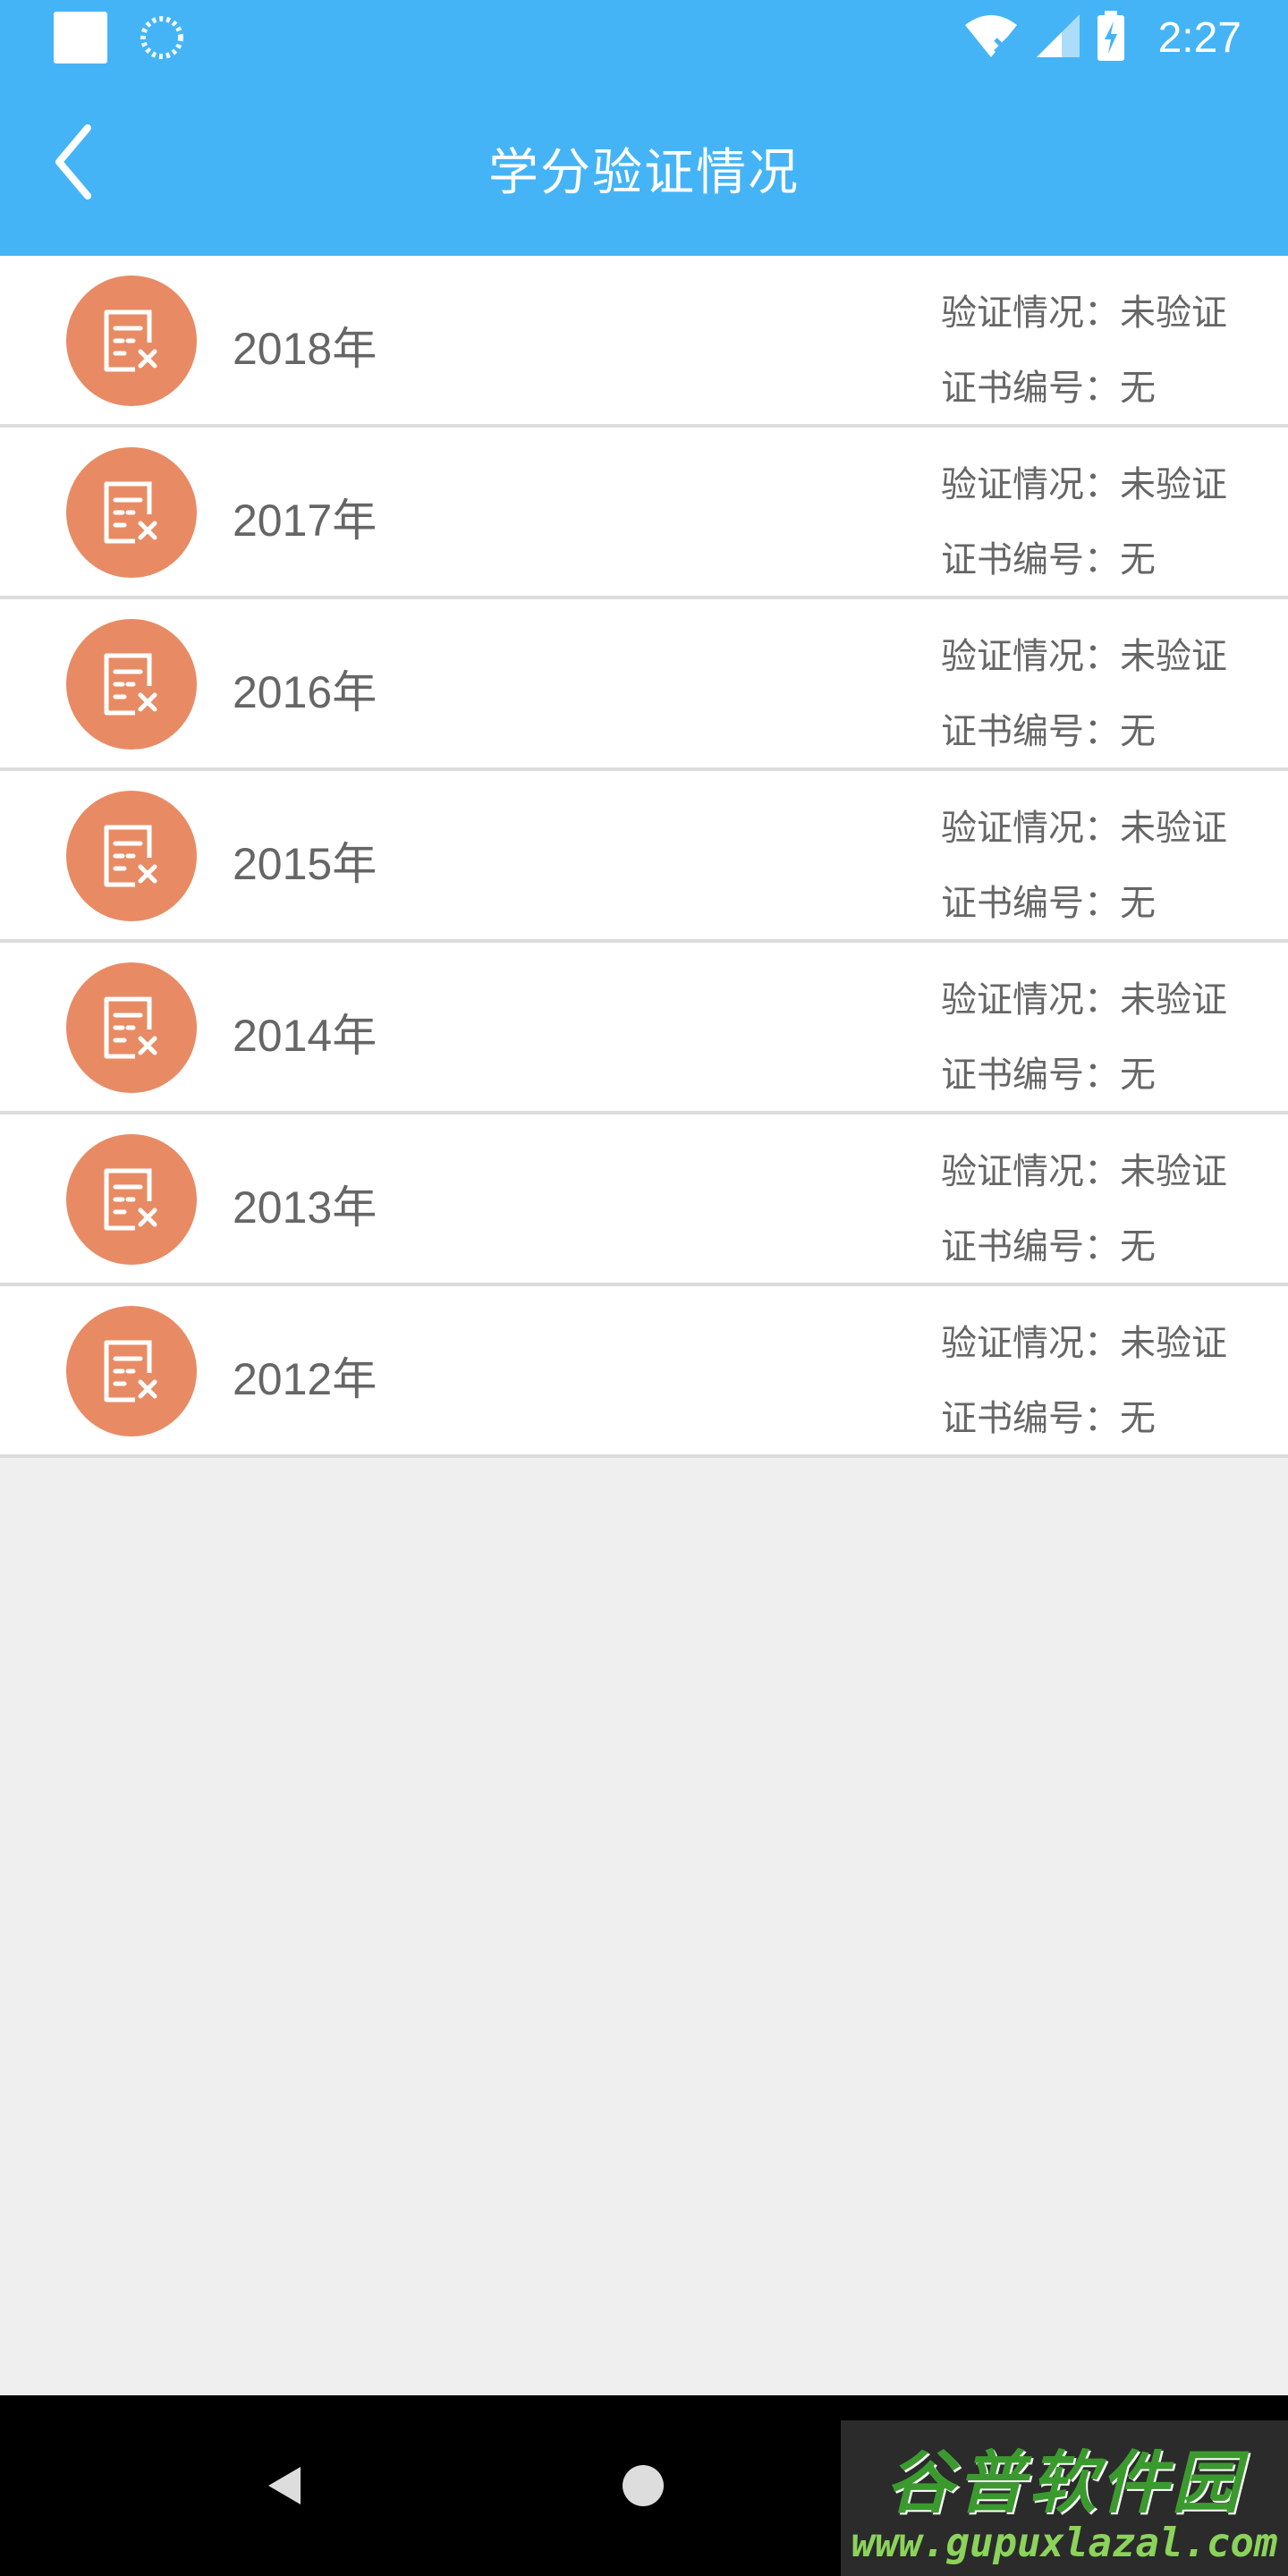 The width and height of the screenshot is (1288, 2576). I want to click on record-year: 2013年, so click(305, 1207).